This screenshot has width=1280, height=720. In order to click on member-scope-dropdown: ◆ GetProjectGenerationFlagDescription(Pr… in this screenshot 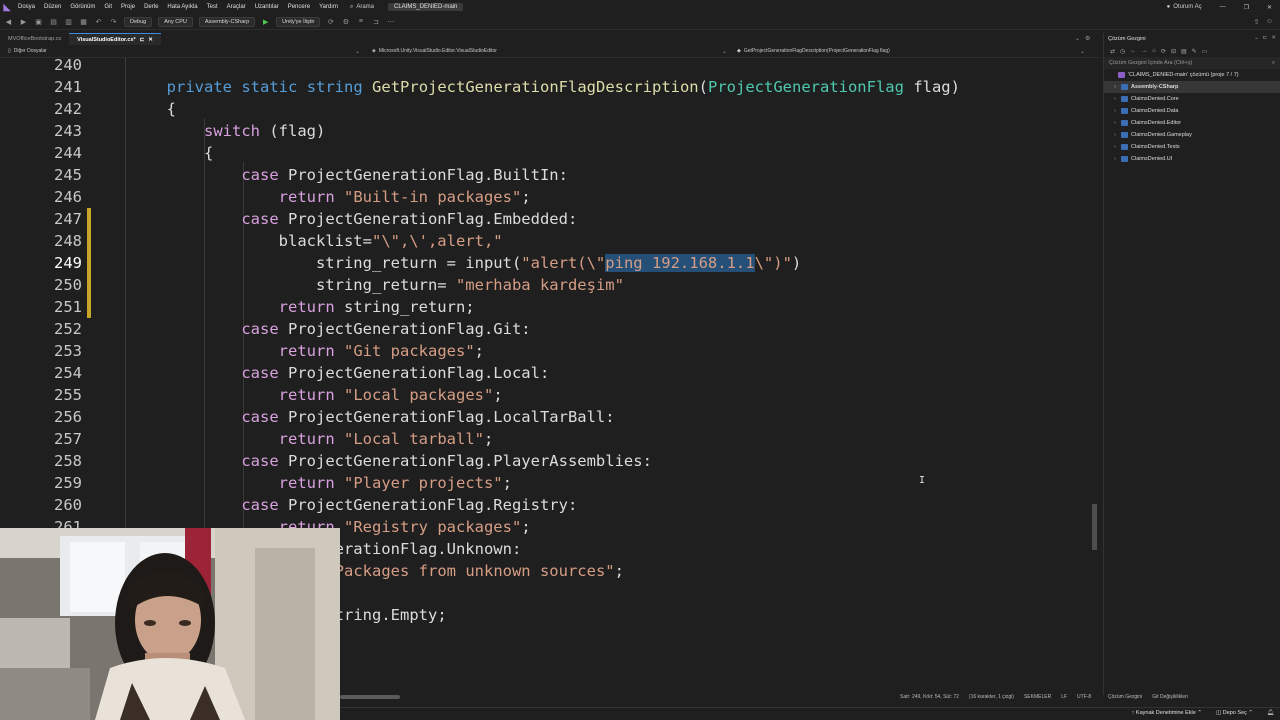, I will do `click(813, 51)`.